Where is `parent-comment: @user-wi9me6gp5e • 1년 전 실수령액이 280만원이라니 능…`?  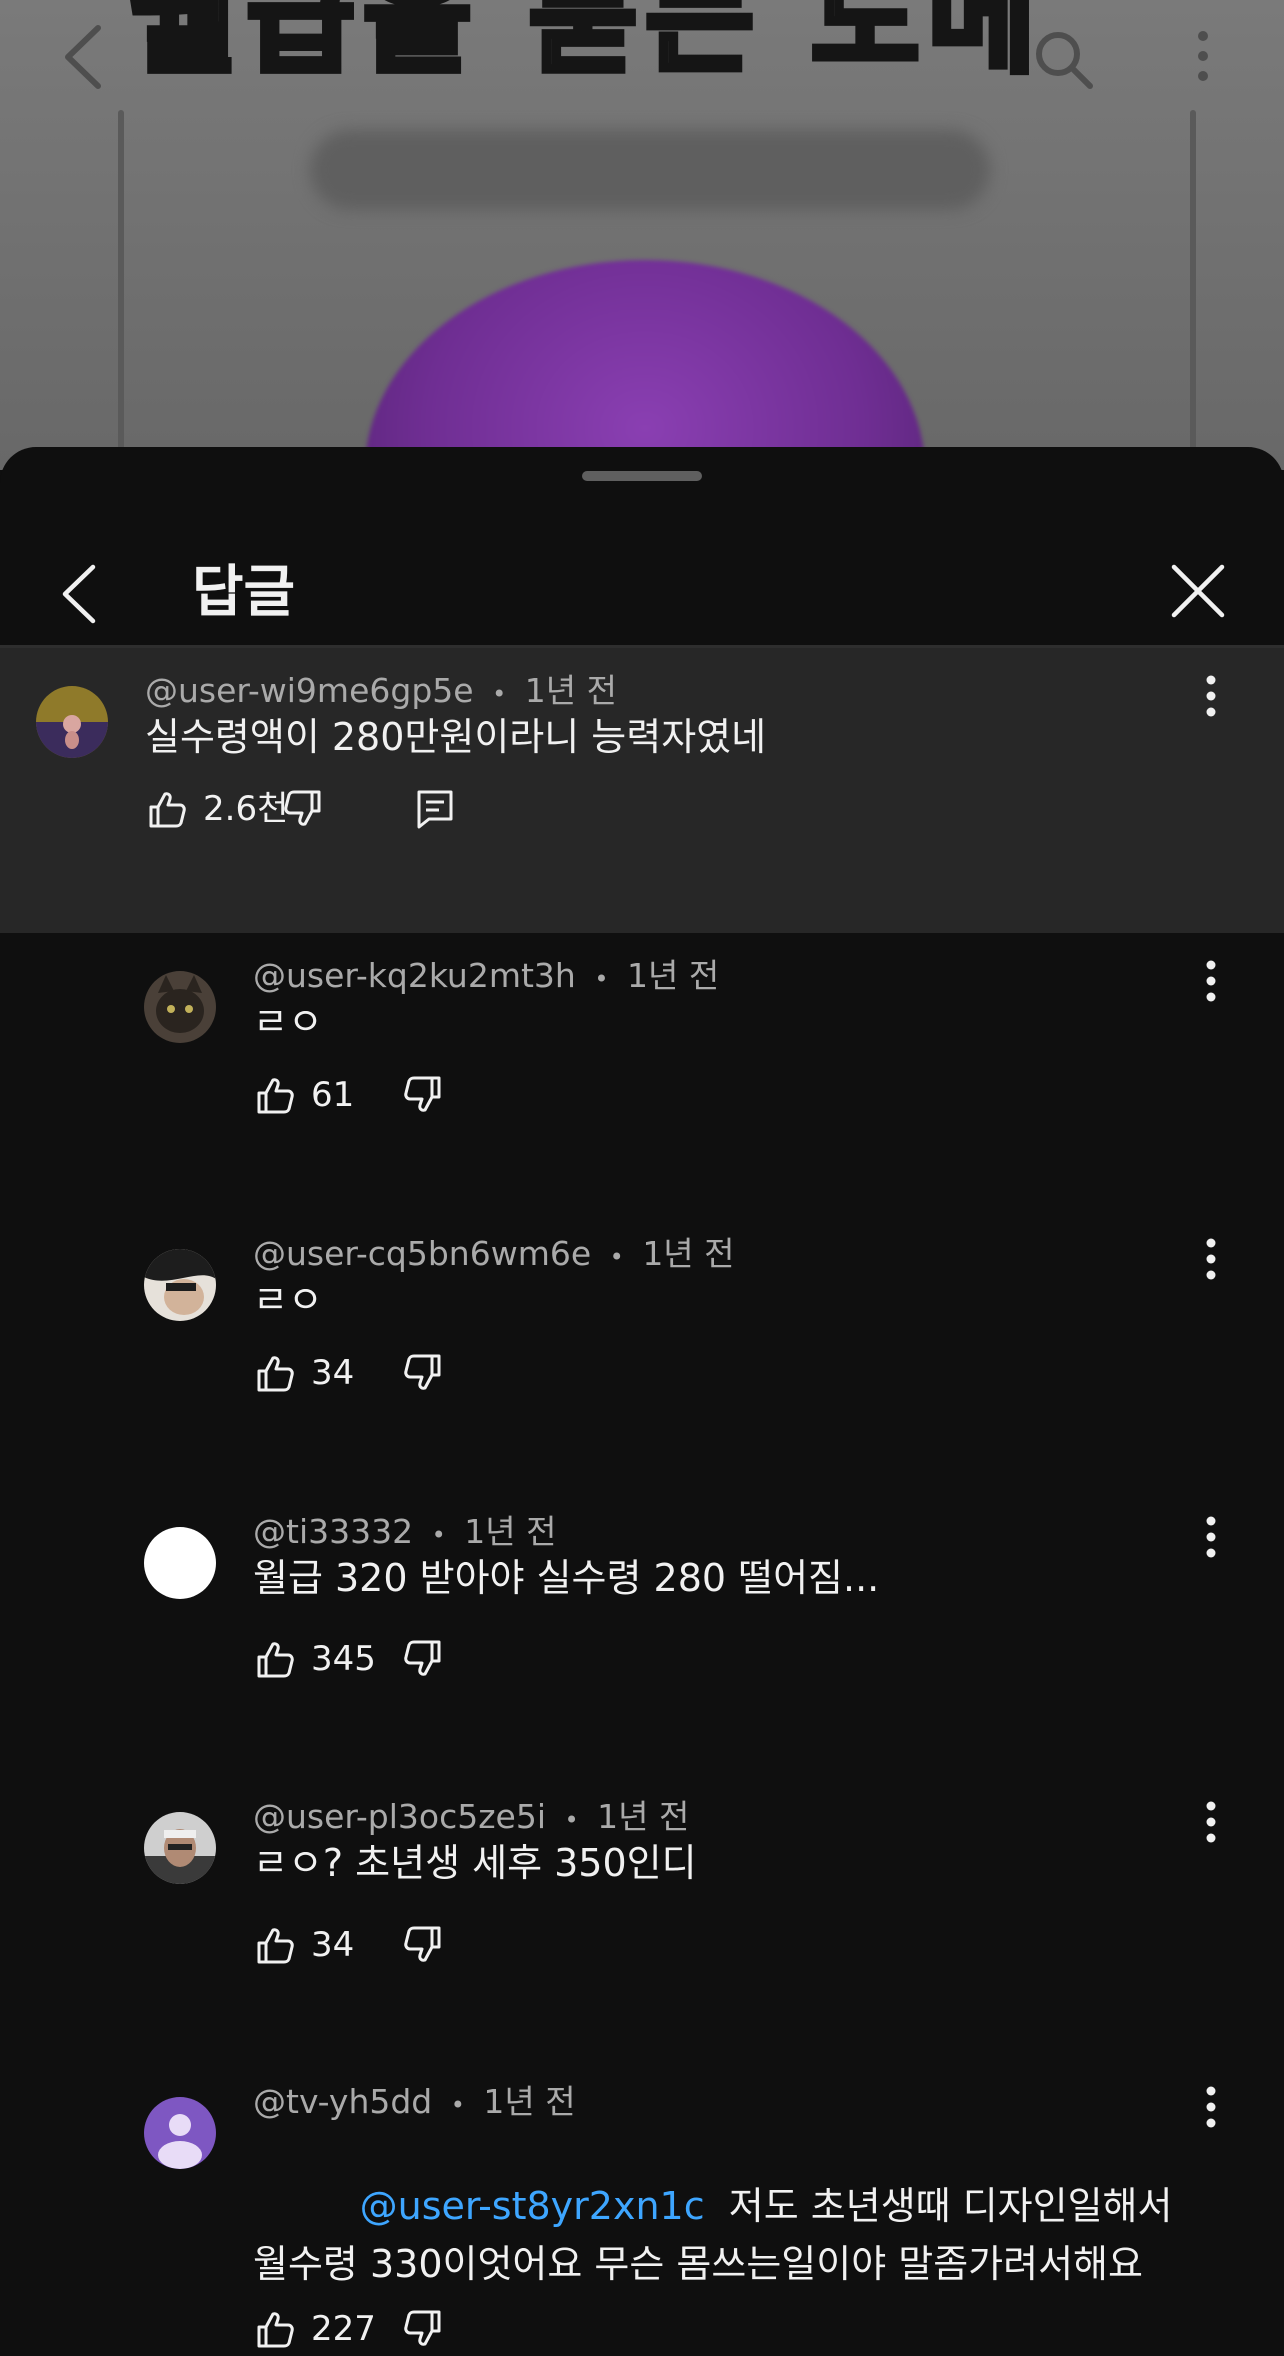
parent-comment: @user-wi9me6gp5e • 1년 전 실수령액이 280만원이라니 능… is located at coordinates (642, 790).